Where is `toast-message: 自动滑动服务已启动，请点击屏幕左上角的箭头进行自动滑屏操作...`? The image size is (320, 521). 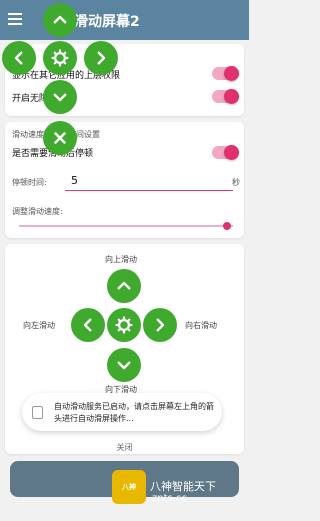 toast-message: 自动滑动服务已启动，请点击屏幕左上角的箭头进行自动滑屏操作... is located at coordinates (134, 412).